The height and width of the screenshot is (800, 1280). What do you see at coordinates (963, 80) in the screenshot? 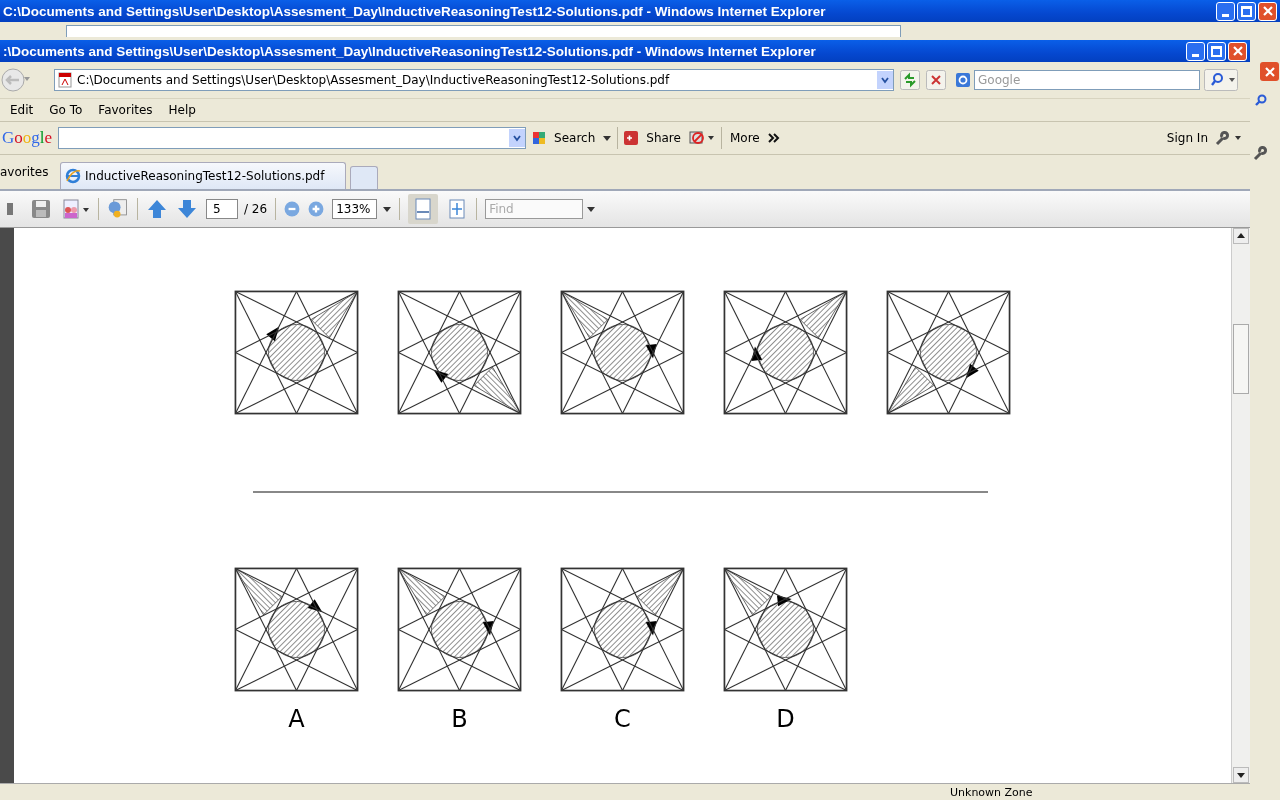
I see `google-icon` at bounding box center [963, 80].